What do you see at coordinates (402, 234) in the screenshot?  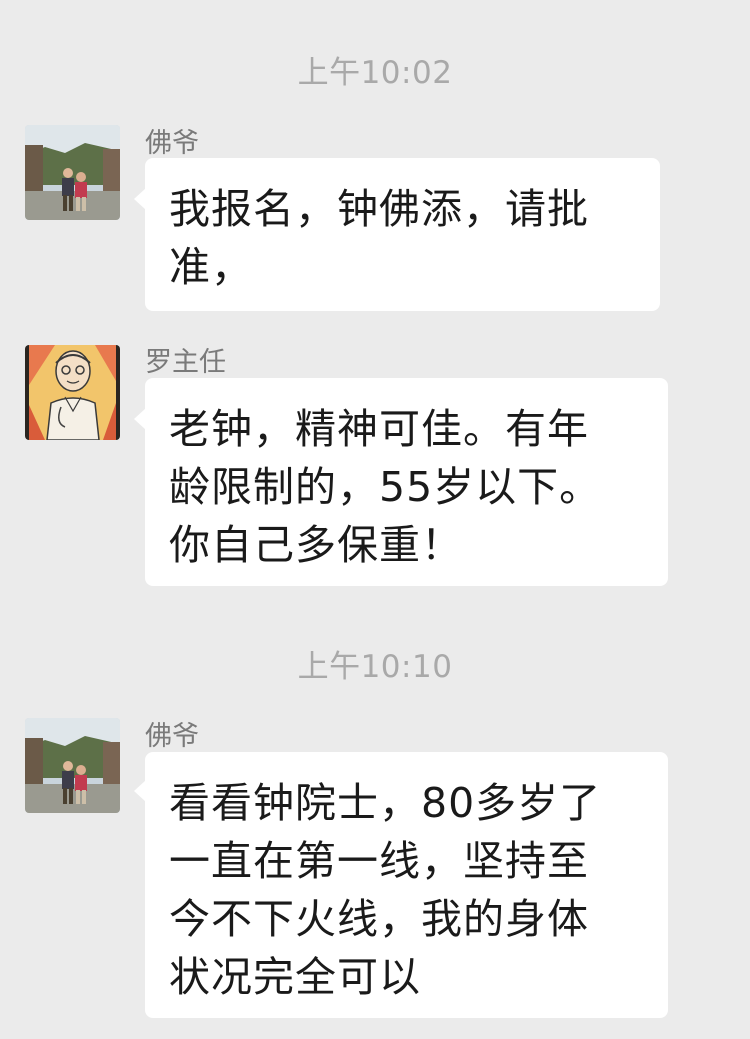 I see `message-bubble: 我报名，钟佛添，请批 准，` at bounding box center [402, 234].